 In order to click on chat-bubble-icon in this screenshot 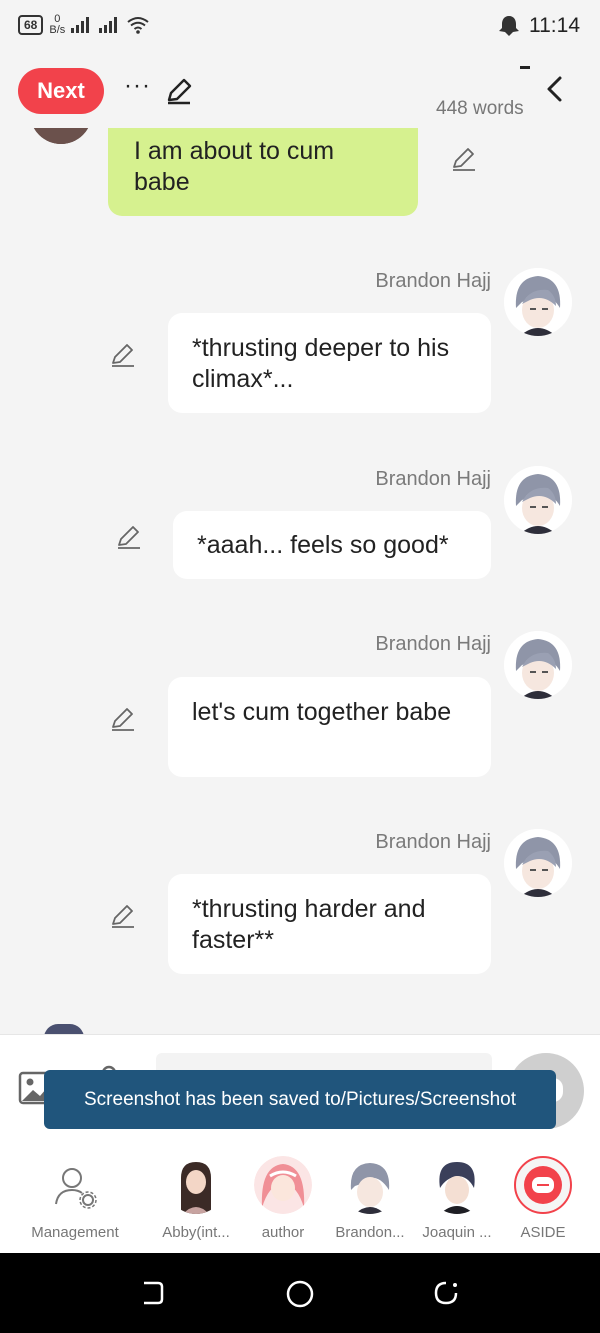, I will do `click(543, 1185)`.